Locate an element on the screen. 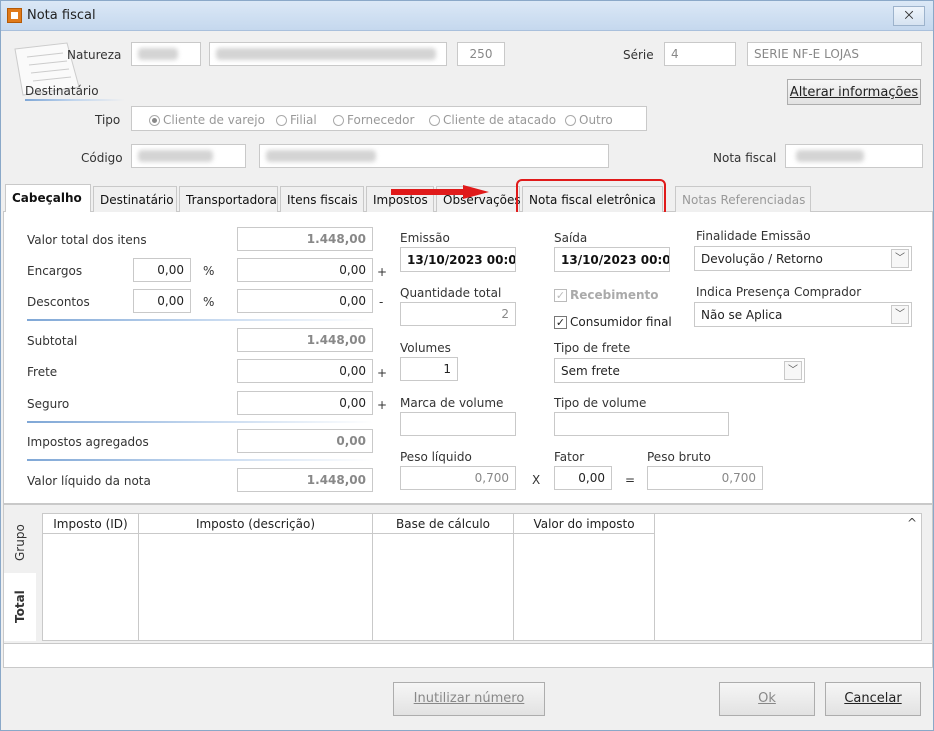 The height and width of the screenshot is (731, 934). vtab-total: Total is located at coordinates (20, 607).